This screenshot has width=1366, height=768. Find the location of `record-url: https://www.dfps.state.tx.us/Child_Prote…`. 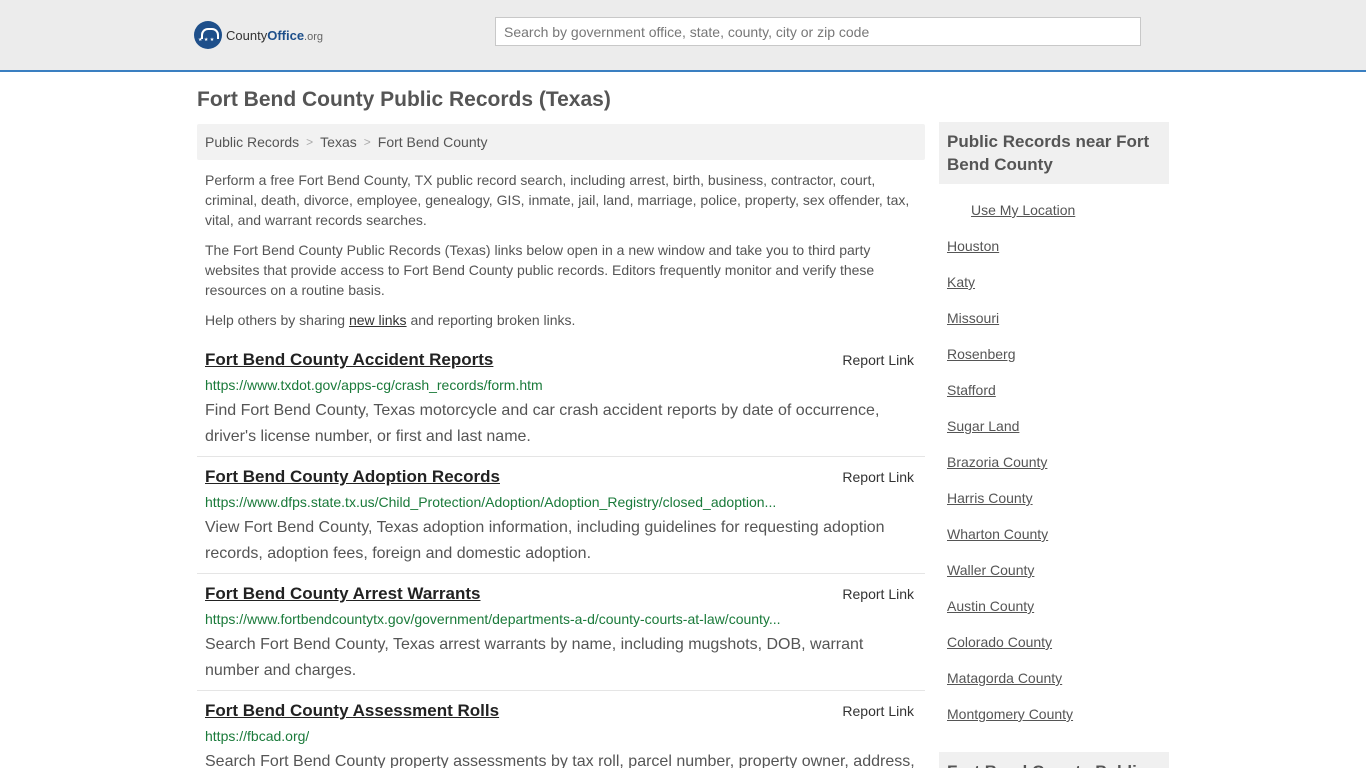

record-url: https://www.dfps.state.tx.us/Child_Prote… is located at coordinates (491, 502).